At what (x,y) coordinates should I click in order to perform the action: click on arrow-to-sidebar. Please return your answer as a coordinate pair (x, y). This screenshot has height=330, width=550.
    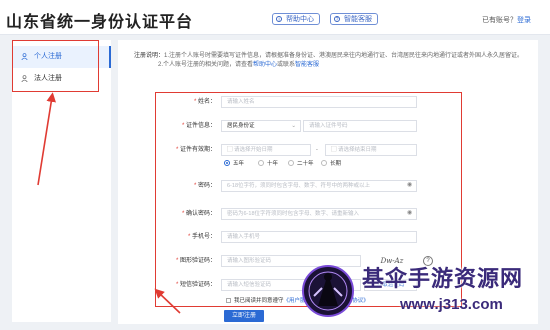
    Looking at the image, I should click on (46, 139).